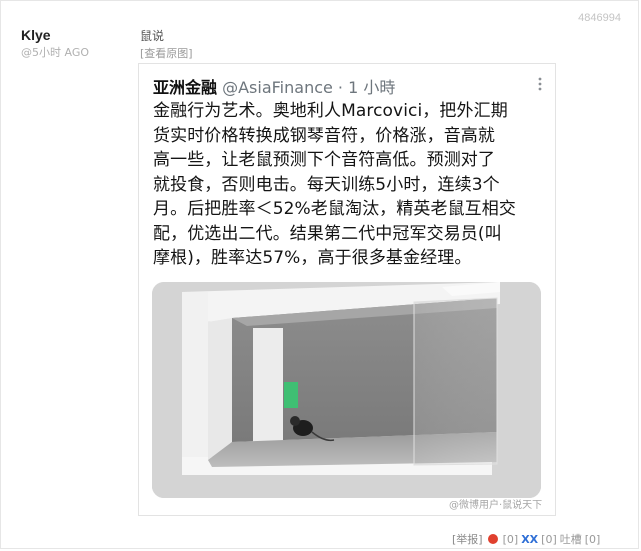 This screenshot has height=551, width=641. Describe the element at coordinates (592, 539) in the screenshot. I see `tucao-count: [0]` at that location.